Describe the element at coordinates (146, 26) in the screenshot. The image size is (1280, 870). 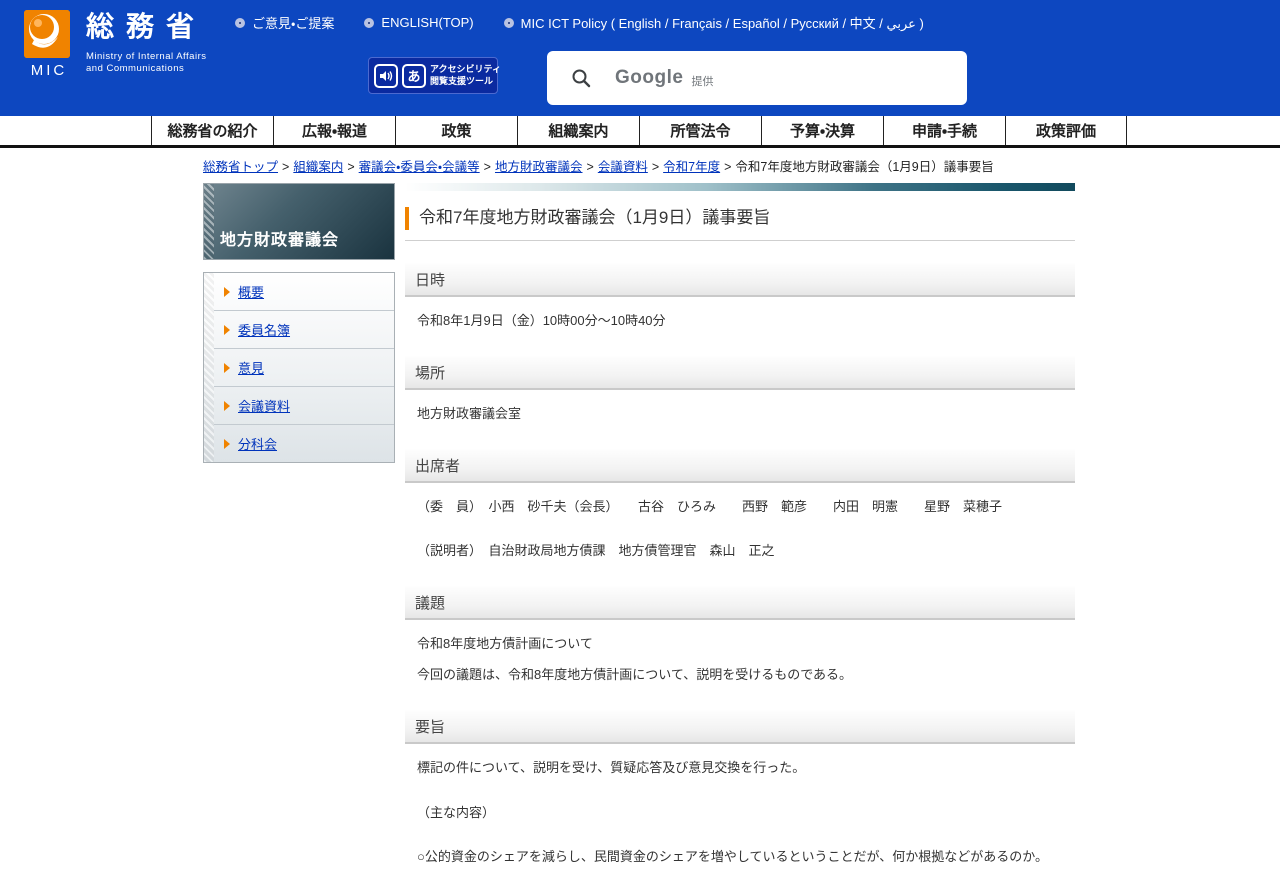
I see `ministry-title: 総務省` at that location.